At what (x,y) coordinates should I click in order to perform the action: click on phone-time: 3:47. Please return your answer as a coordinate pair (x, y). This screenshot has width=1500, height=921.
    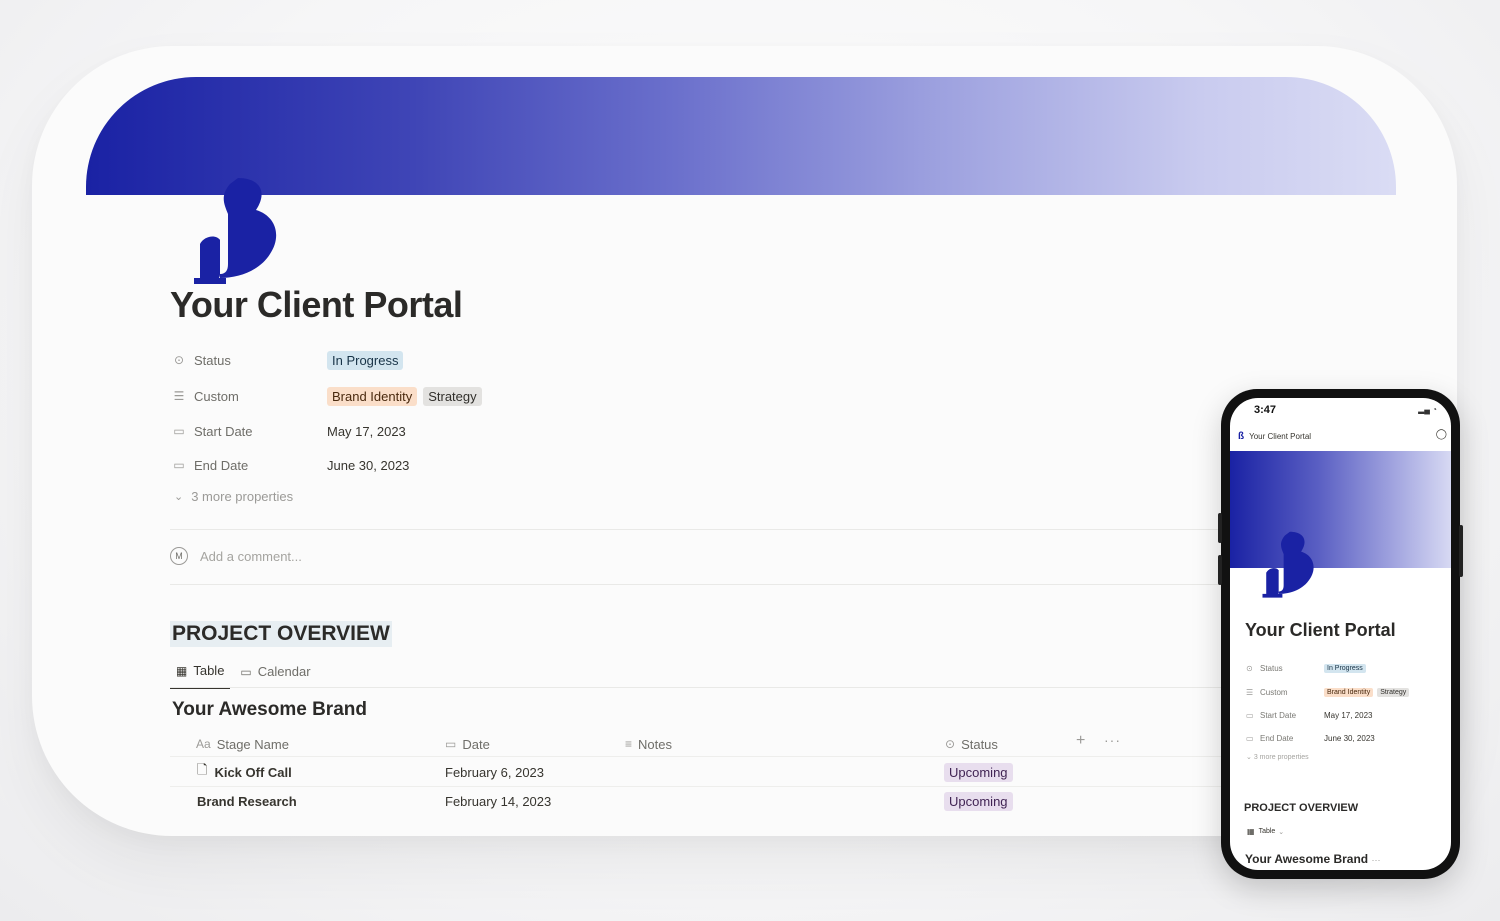
    Looking at the image, I should click on (1265, 410).